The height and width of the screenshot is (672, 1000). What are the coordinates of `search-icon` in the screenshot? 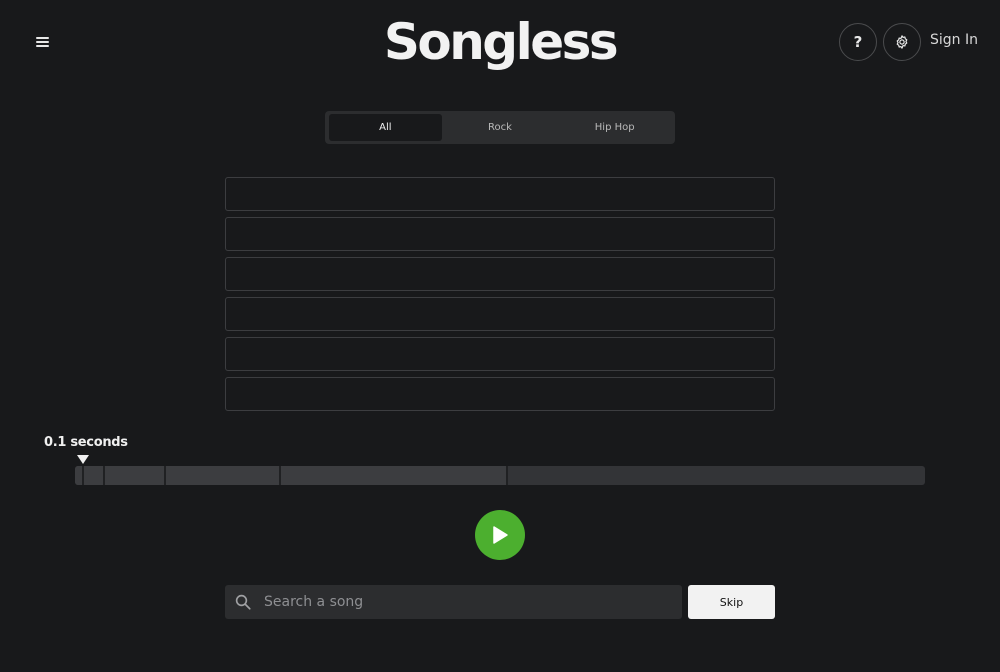 It's located at (243, 602).